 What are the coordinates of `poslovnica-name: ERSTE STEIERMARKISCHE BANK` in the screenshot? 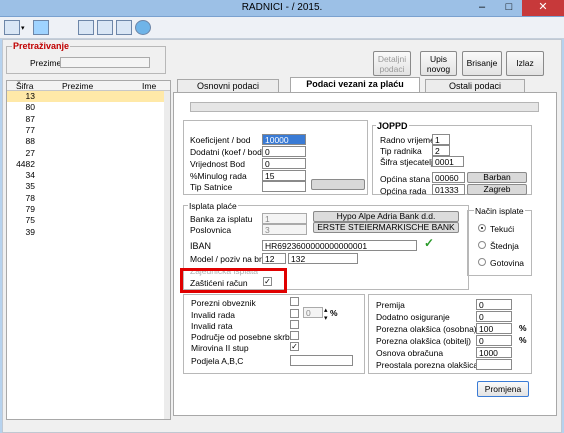 It's located at (386, 227).